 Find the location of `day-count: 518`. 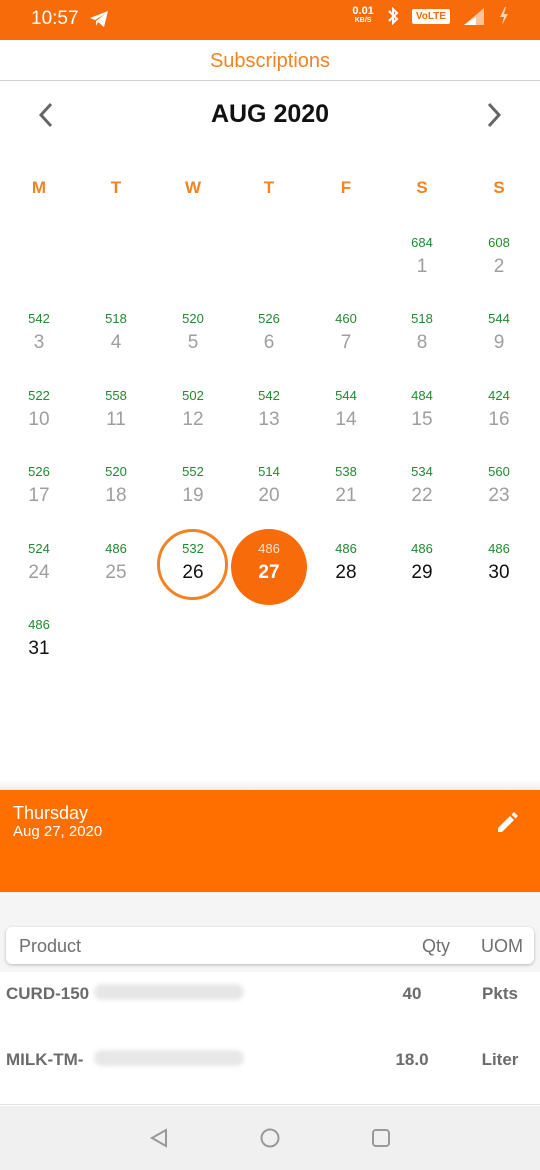

day-count: 518 is located at coordinates (116, 318).